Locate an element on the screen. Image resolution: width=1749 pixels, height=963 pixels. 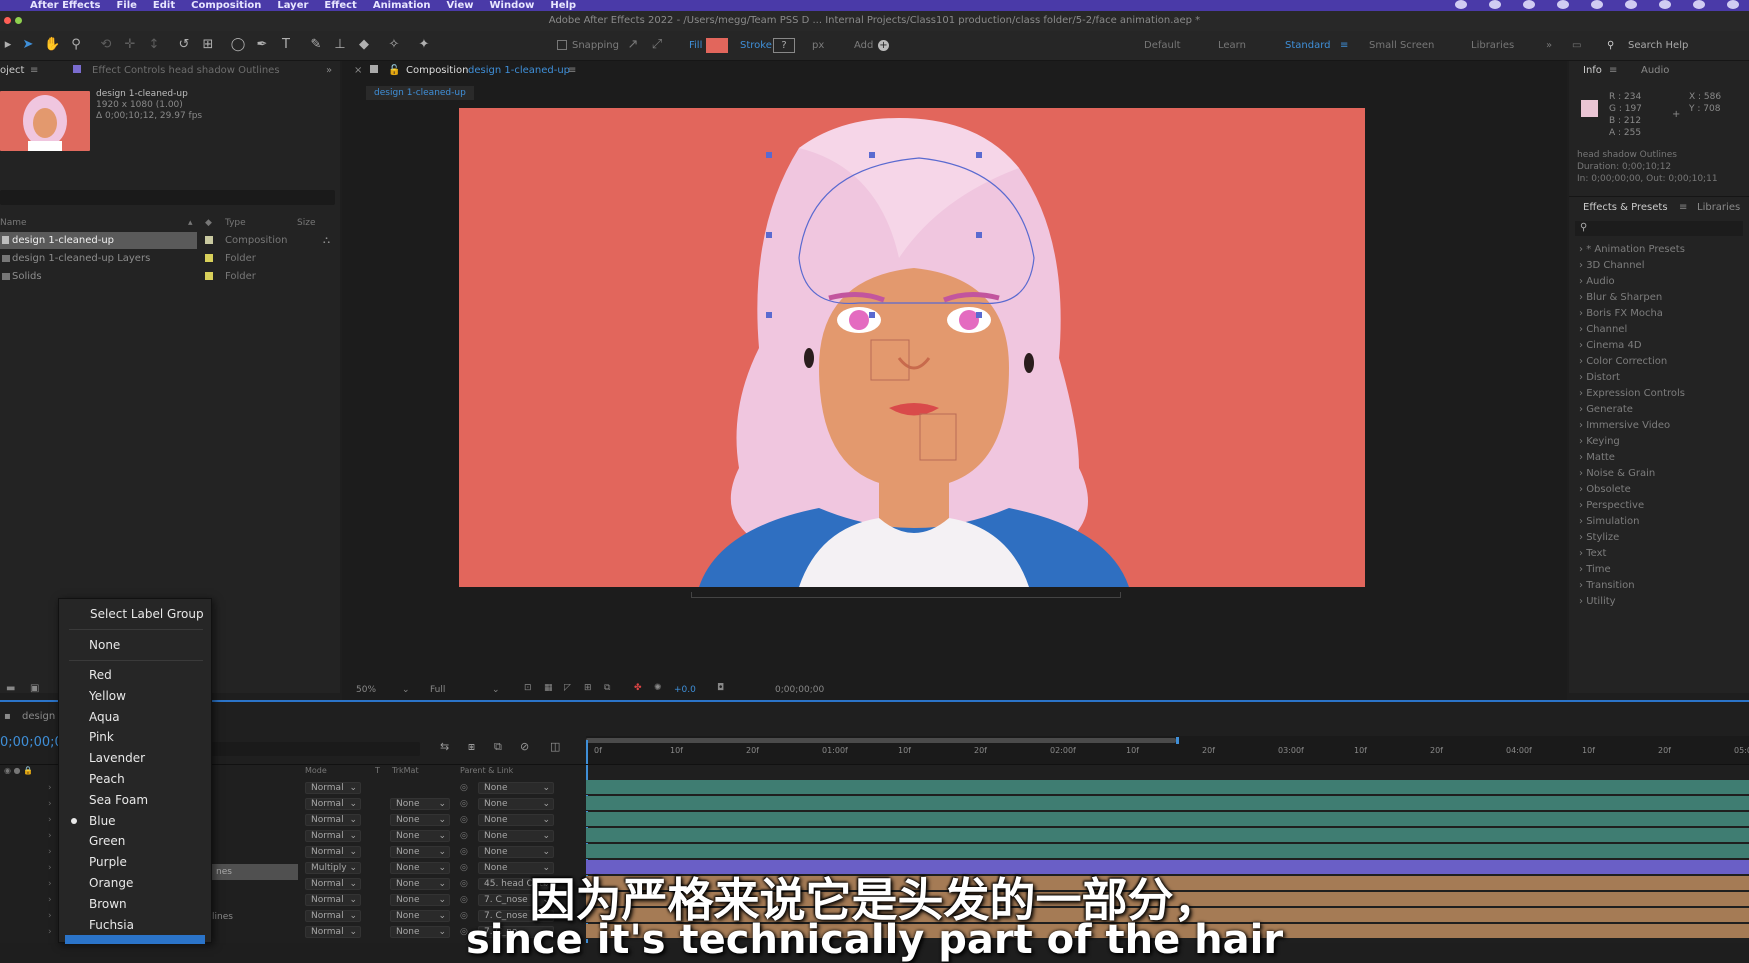
menu-item-none: None is located at coordinates (104, 645).